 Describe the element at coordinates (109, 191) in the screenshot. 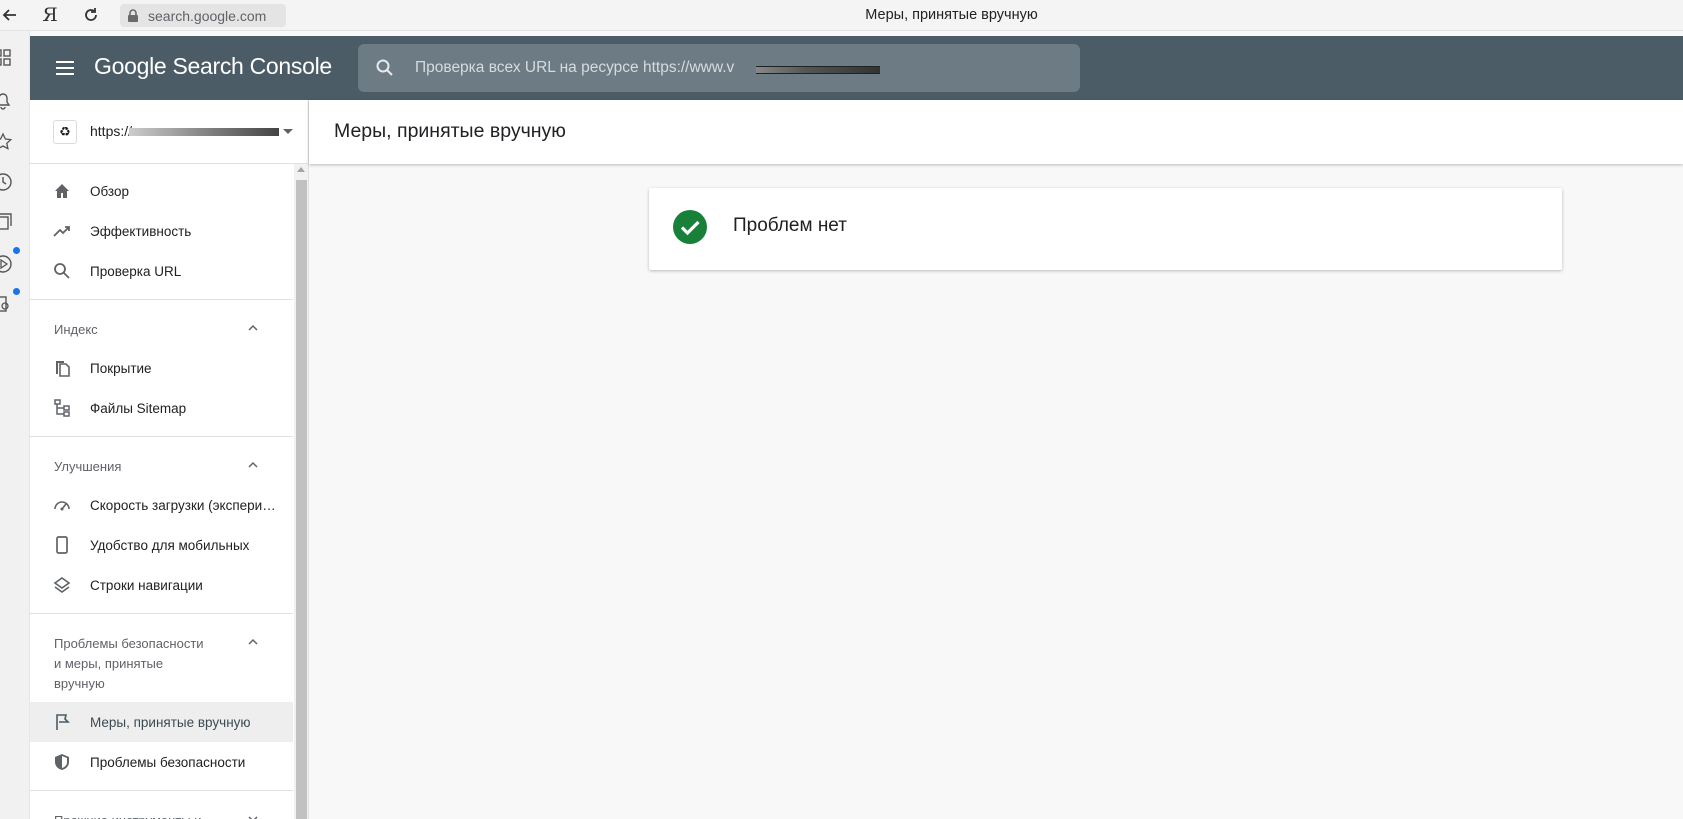

I see `sidebar-item-label: Обзор` at that location.